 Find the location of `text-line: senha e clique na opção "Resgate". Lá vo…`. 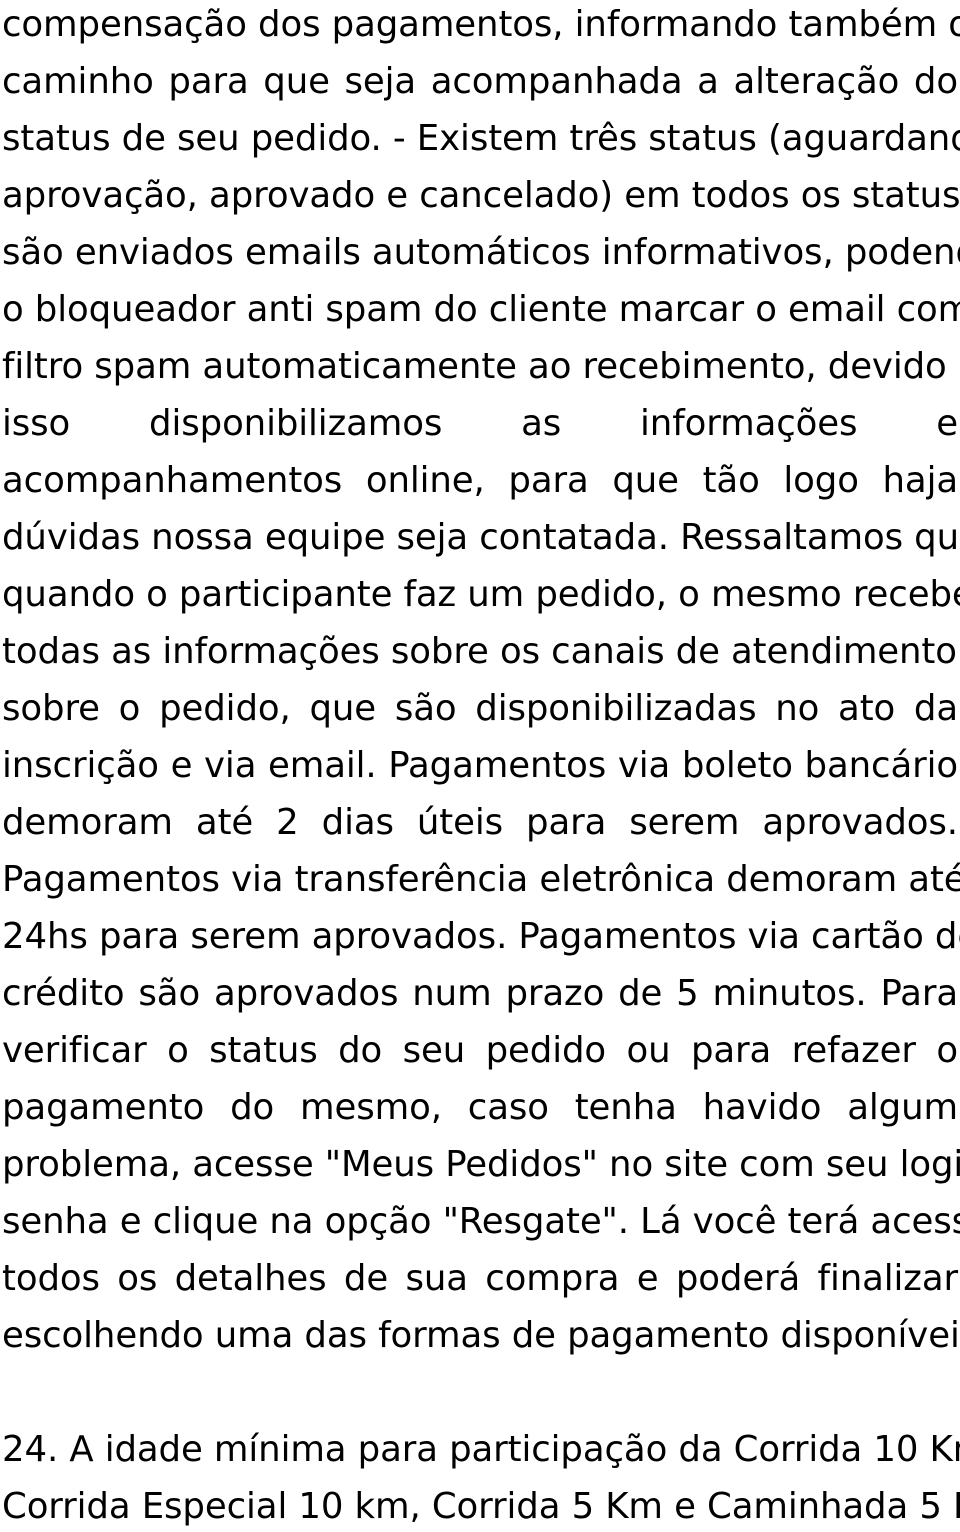

text-line: senha e clique na opção "Resgate". Lá vo… is located at coordinates (481, 1221).